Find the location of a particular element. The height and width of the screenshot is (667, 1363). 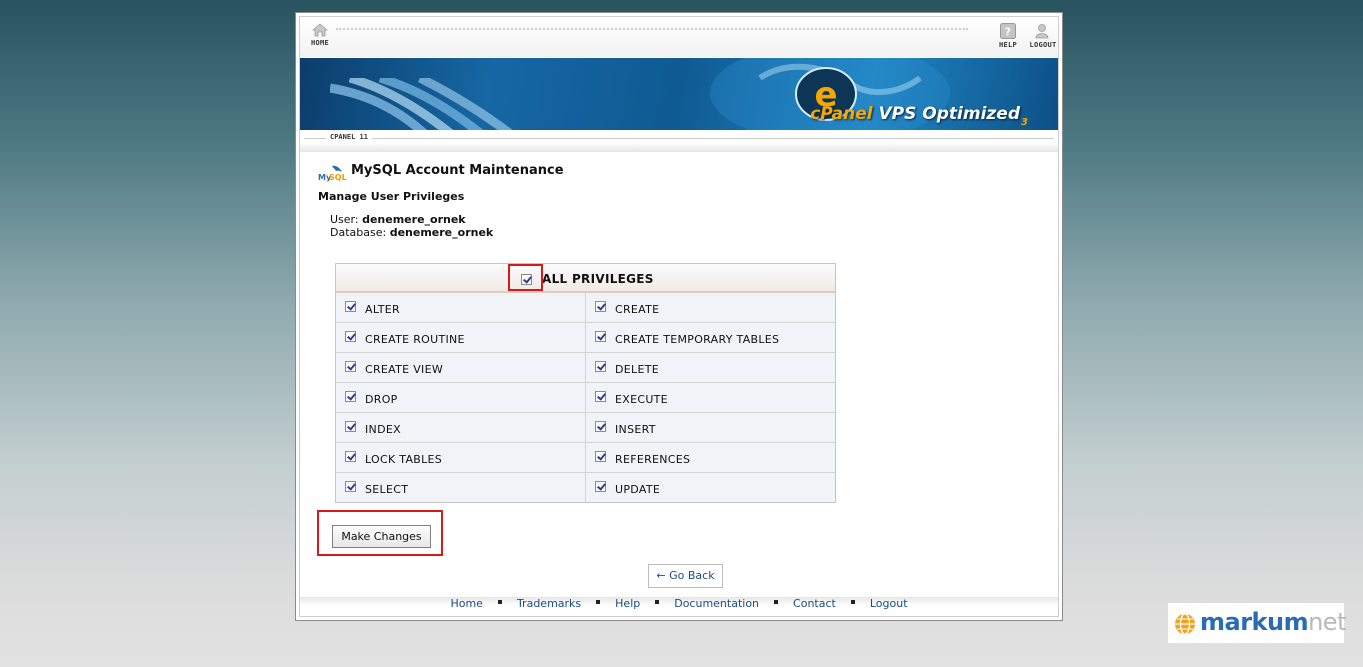

nav-help: ? HELP is located at coordinates (1008, 36).